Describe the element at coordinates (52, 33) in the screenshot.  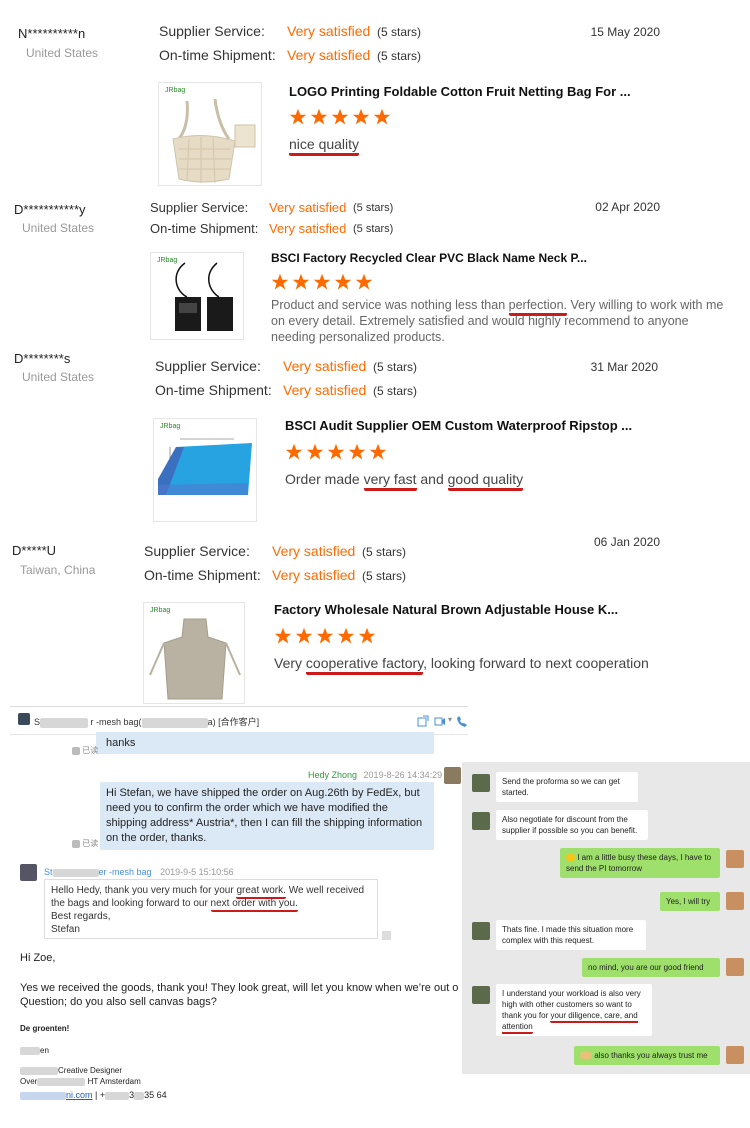
I see `buyer-name: N**********n` at that location.